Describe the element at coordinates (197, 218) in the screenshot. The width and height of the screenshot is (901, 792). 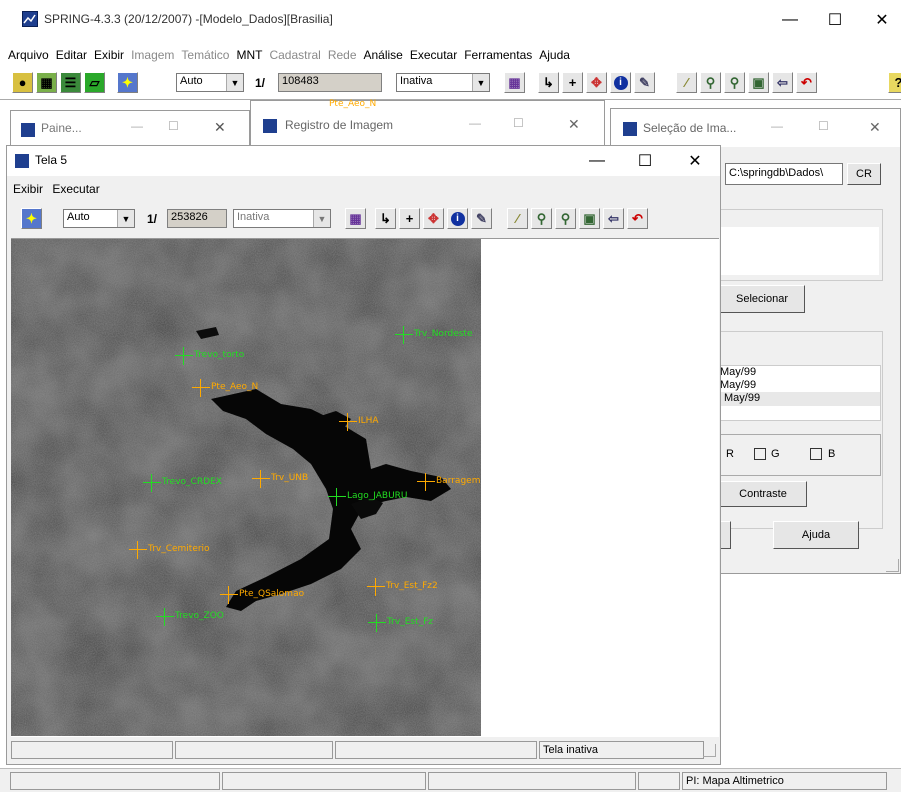
I see `scale-field: 253826` at that location.